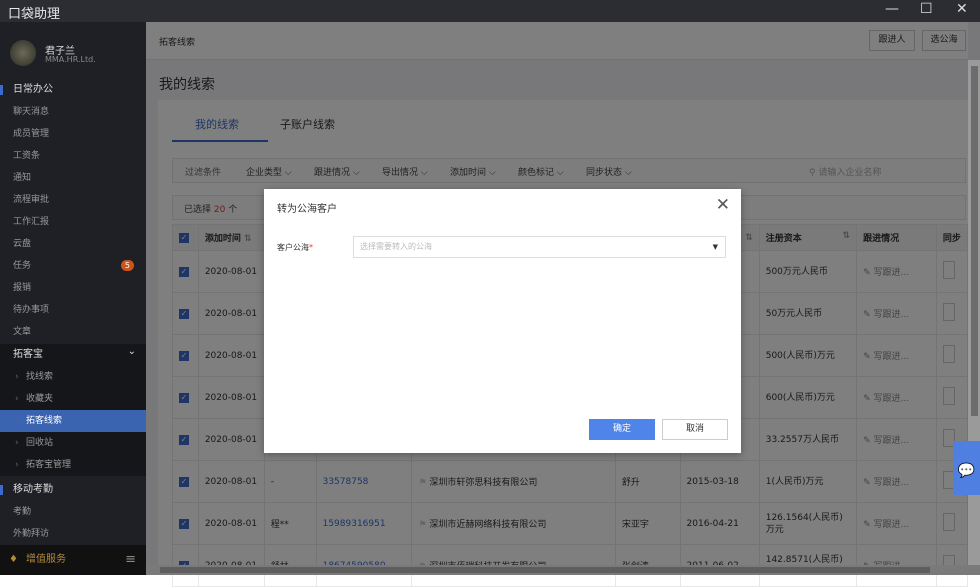 Image resolution: width=980 pixels, height=587 pixels. I want to click on sidebar-item: 流程审批, so click(73, 200).